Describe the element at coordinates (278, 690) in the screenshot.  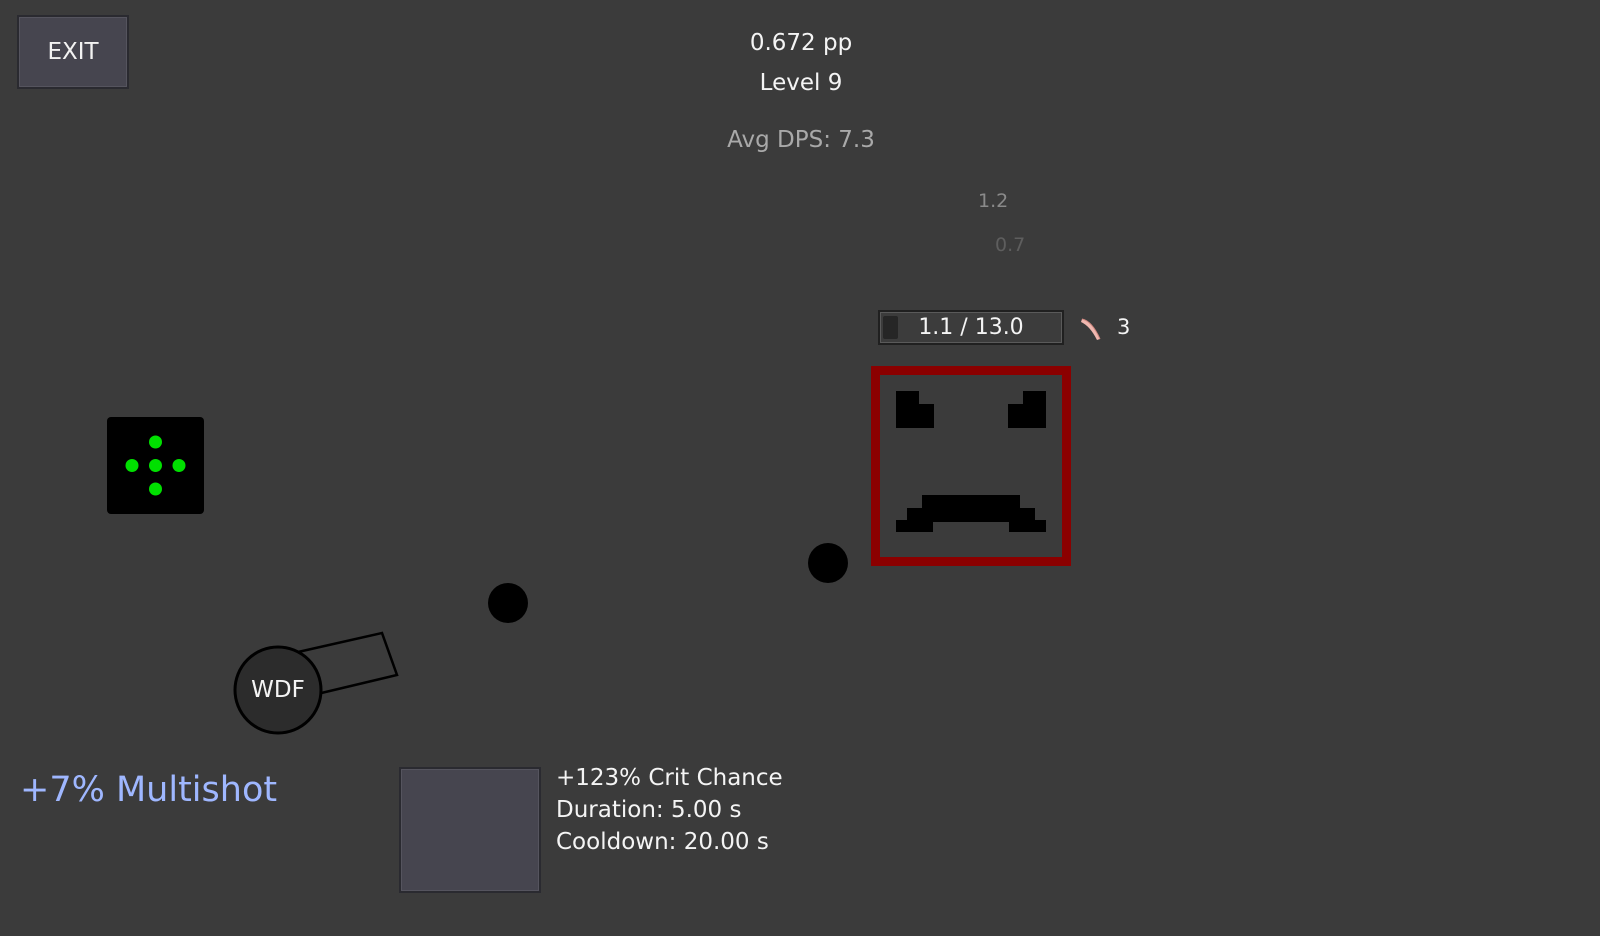
I see `tower-label: WDF` at that location.